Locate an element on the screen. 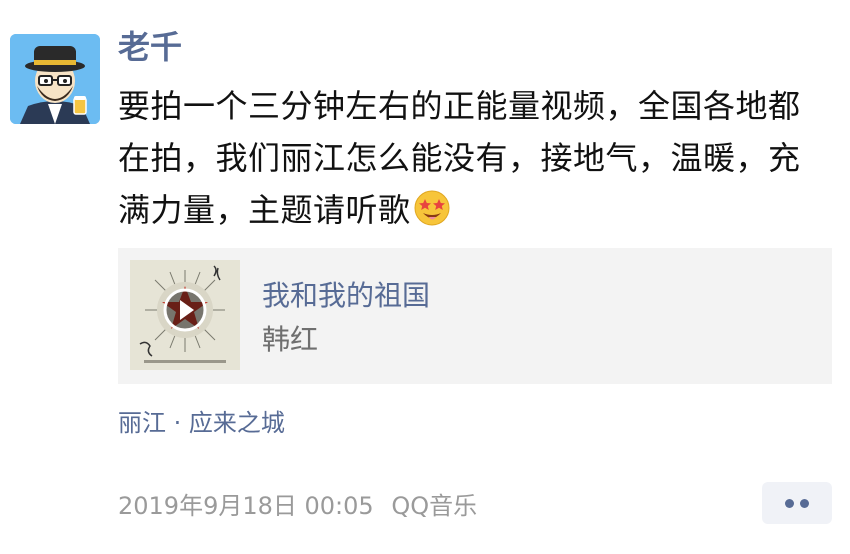 The width and height of the screenshot is (850, 554). star-struck-emoji-icon is located at coordinates (432, 208).